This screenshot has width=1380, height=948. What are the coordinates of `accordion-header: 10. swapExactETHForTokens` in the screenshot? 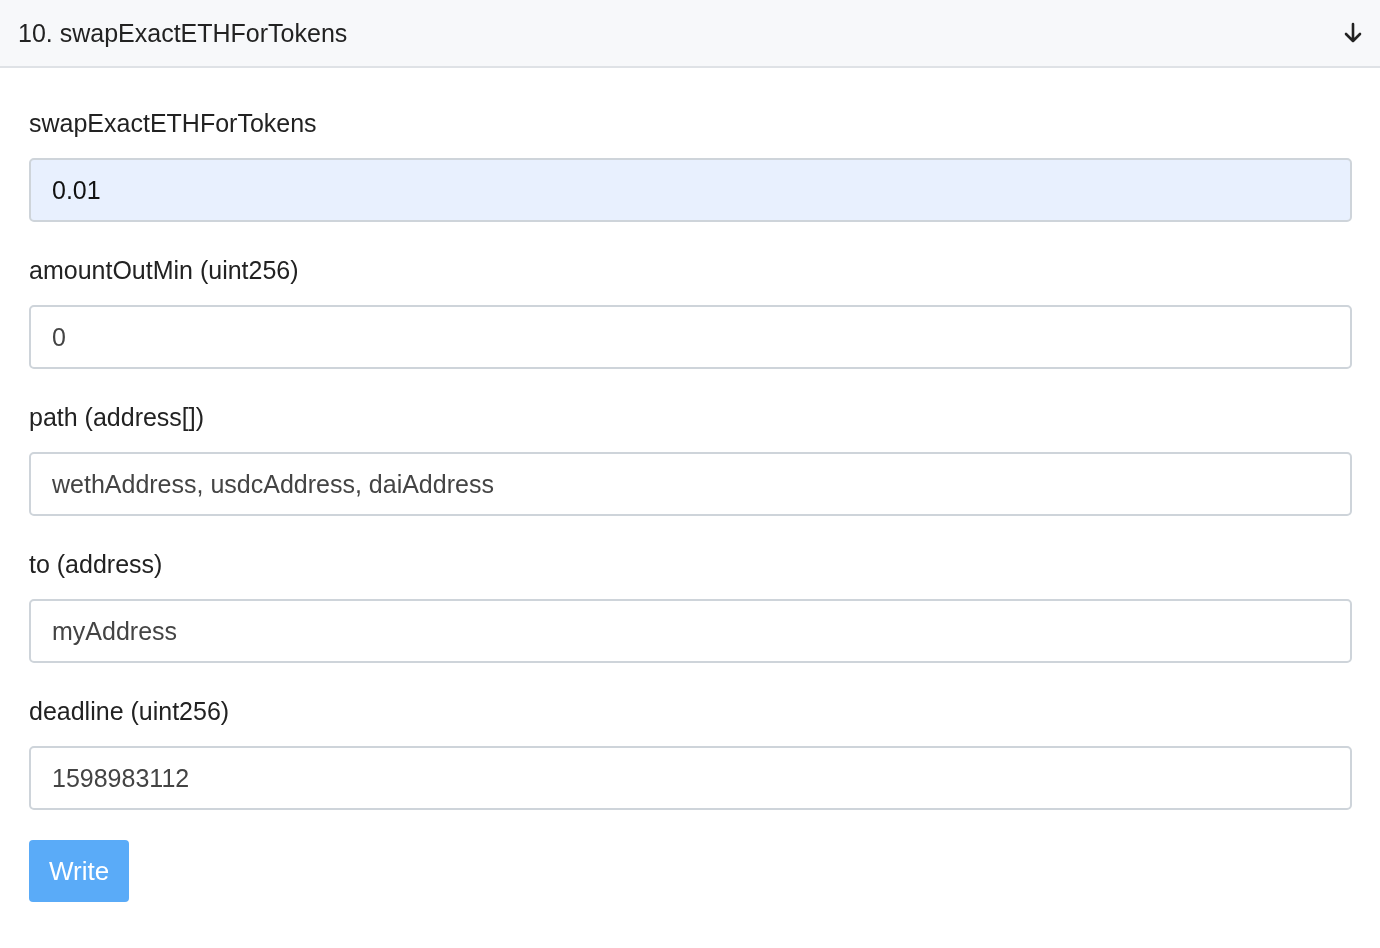 It's located at (690, 34).